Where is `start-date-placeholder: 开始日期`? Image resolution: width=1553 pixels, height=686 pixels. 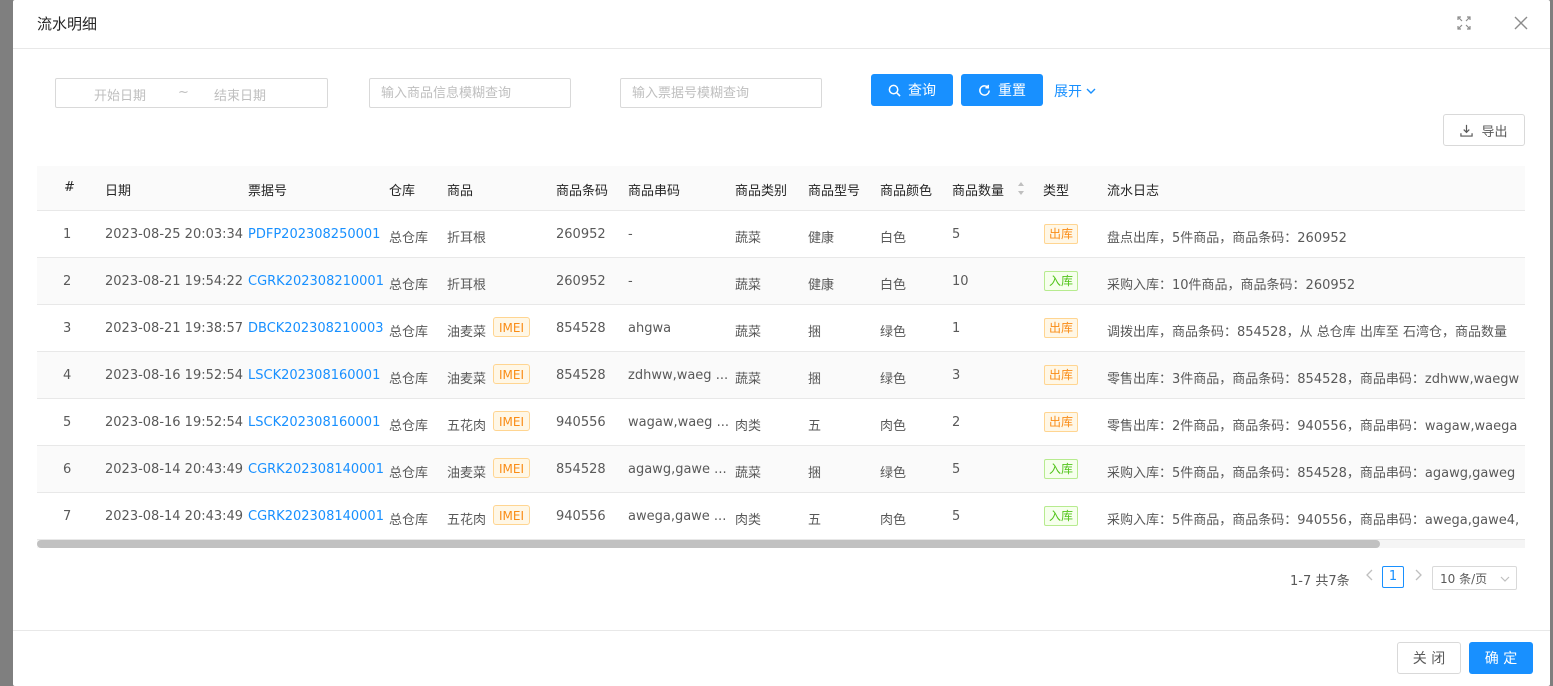
start-date-placeholder: 开始日期 is located at coordinates (120, 94).